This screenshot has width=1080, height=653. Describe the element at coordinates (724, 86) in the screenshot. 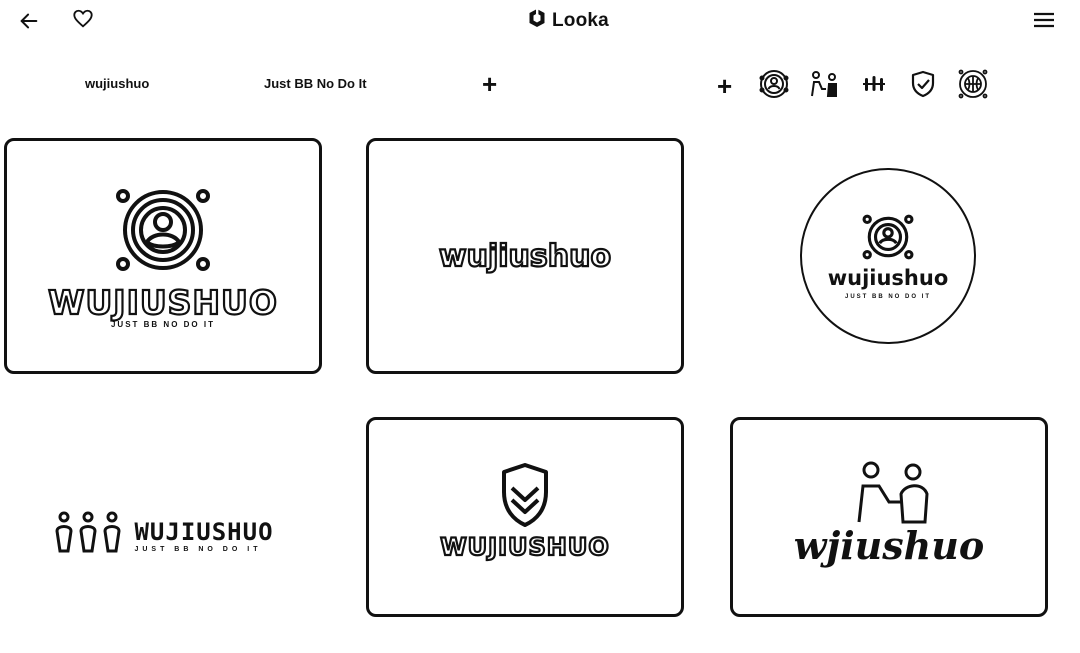

I see `add-symbol-plus-icon: +` at that location.